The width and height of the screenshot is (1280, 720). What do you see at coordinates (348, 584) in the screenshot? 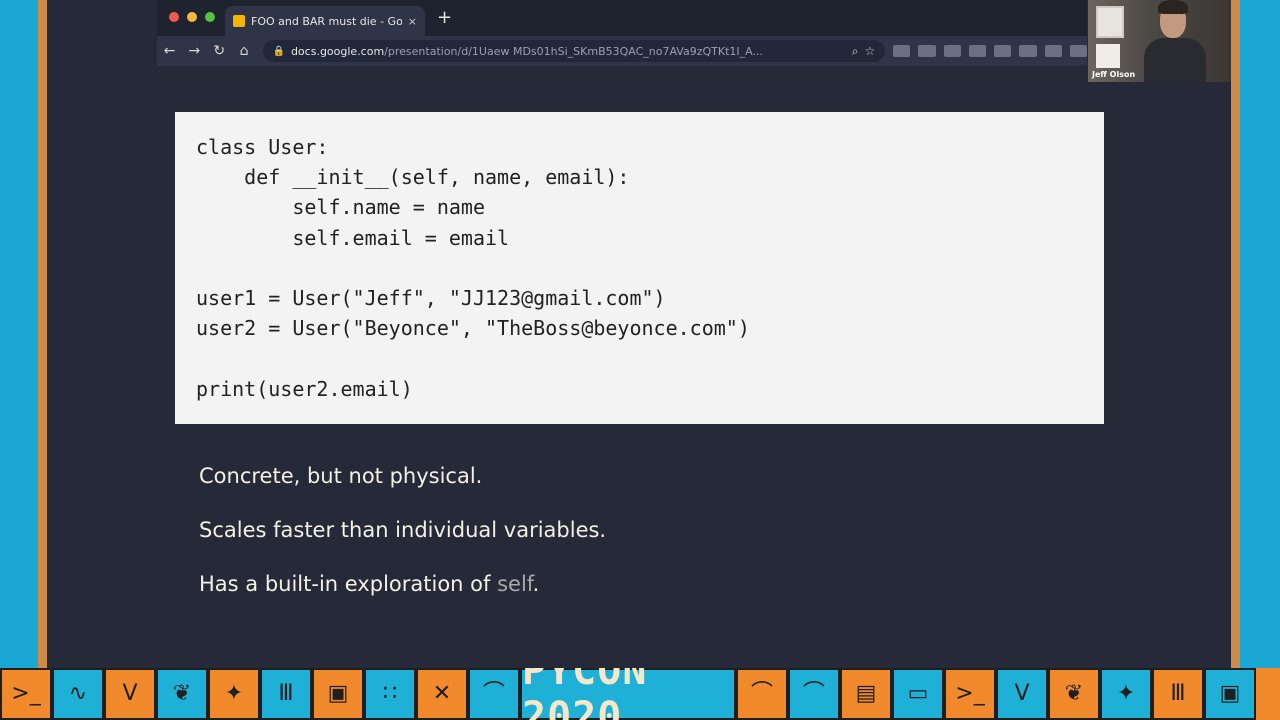
I see `bullet-text: Has a built-in exploration of` at bounding box center [348, 584].